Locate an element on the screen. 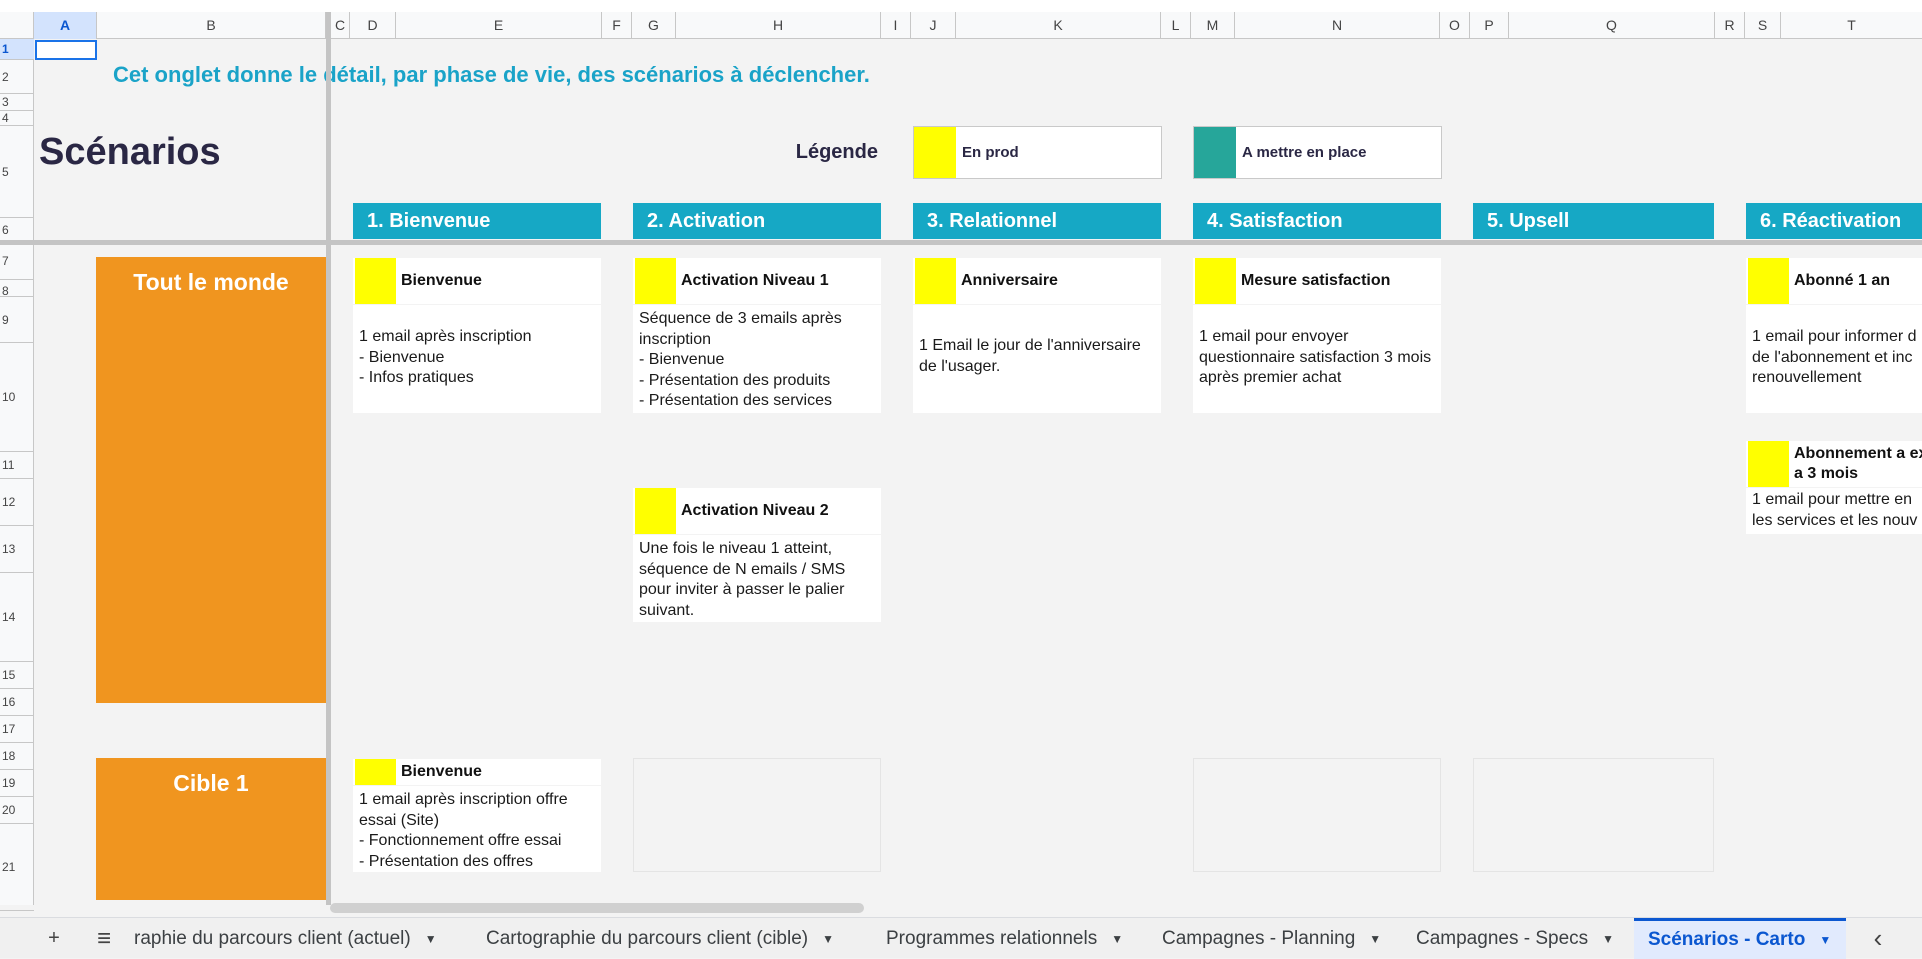  row-header-17: 17 is located at coordinates (17, 729).